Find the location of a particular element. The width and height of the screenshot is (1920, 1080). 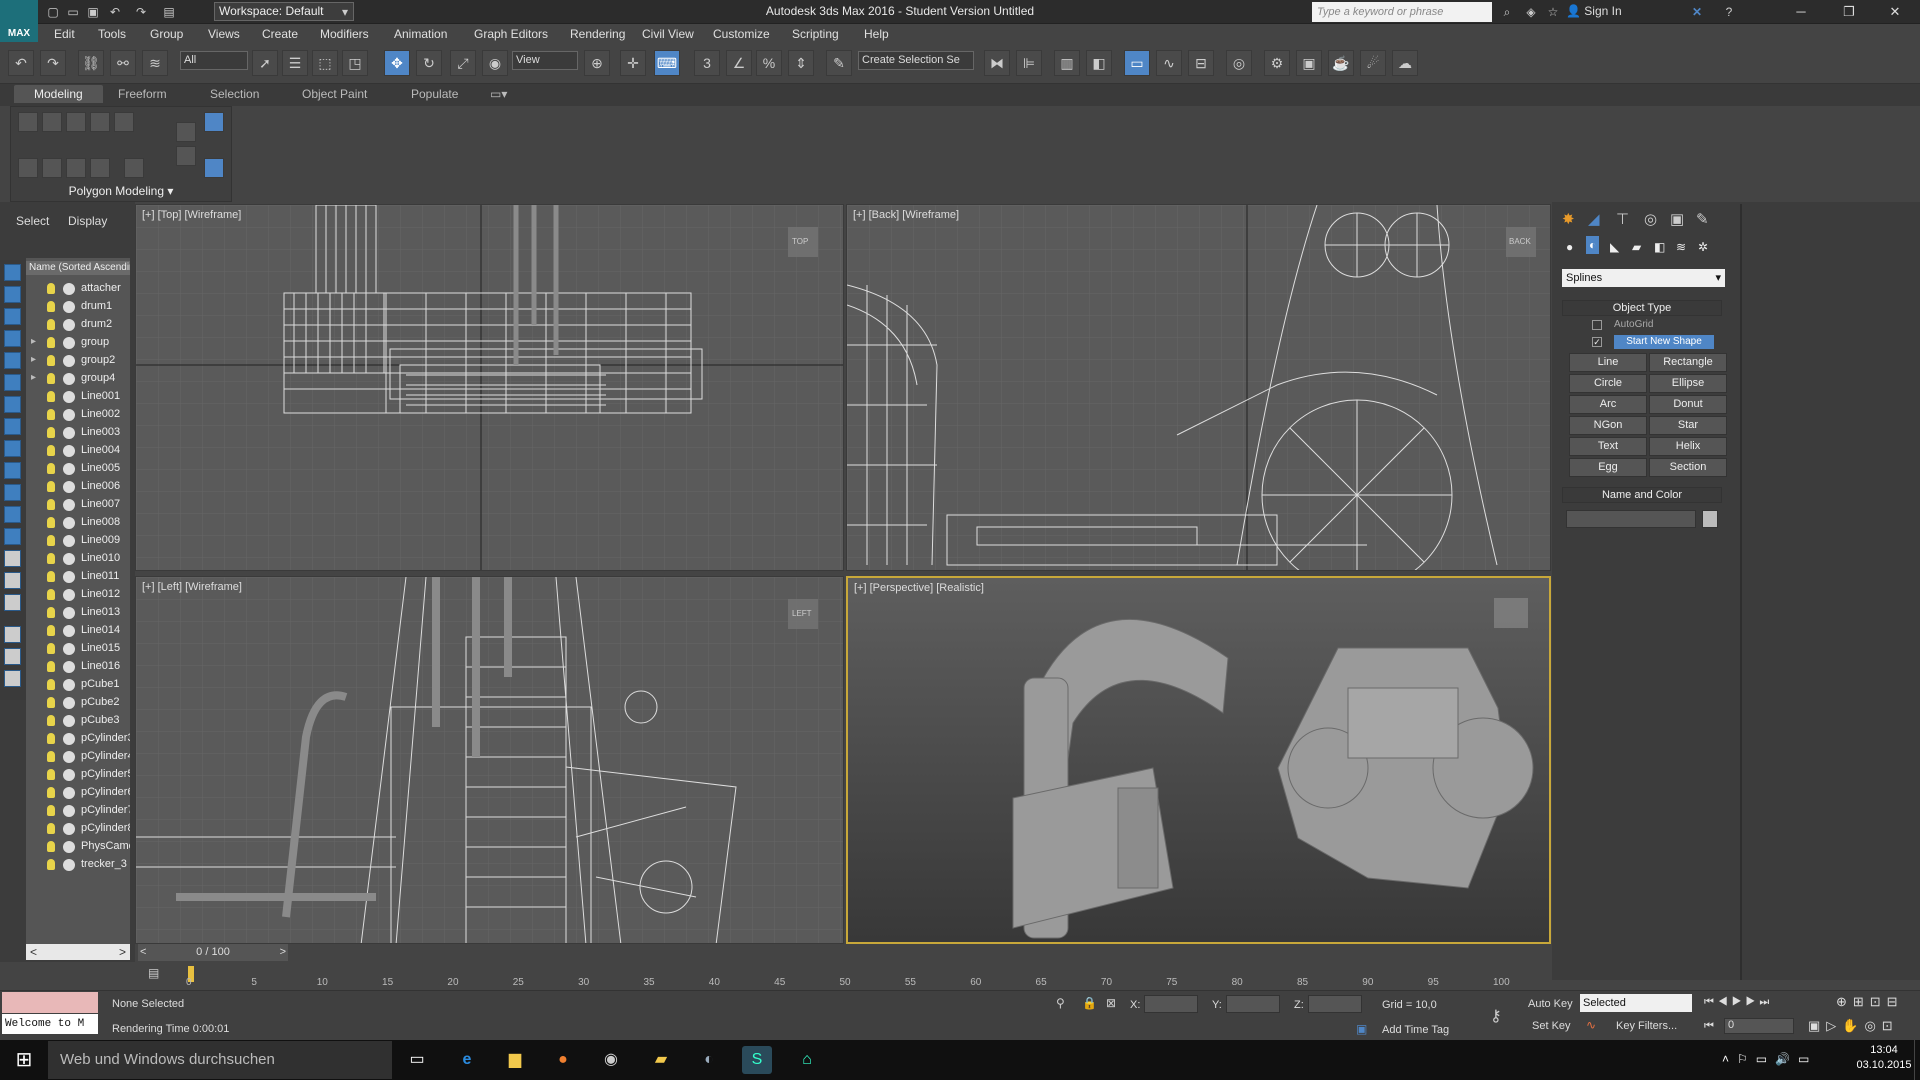

rotate-icon: ↻ is located at coordinates (429, 63).